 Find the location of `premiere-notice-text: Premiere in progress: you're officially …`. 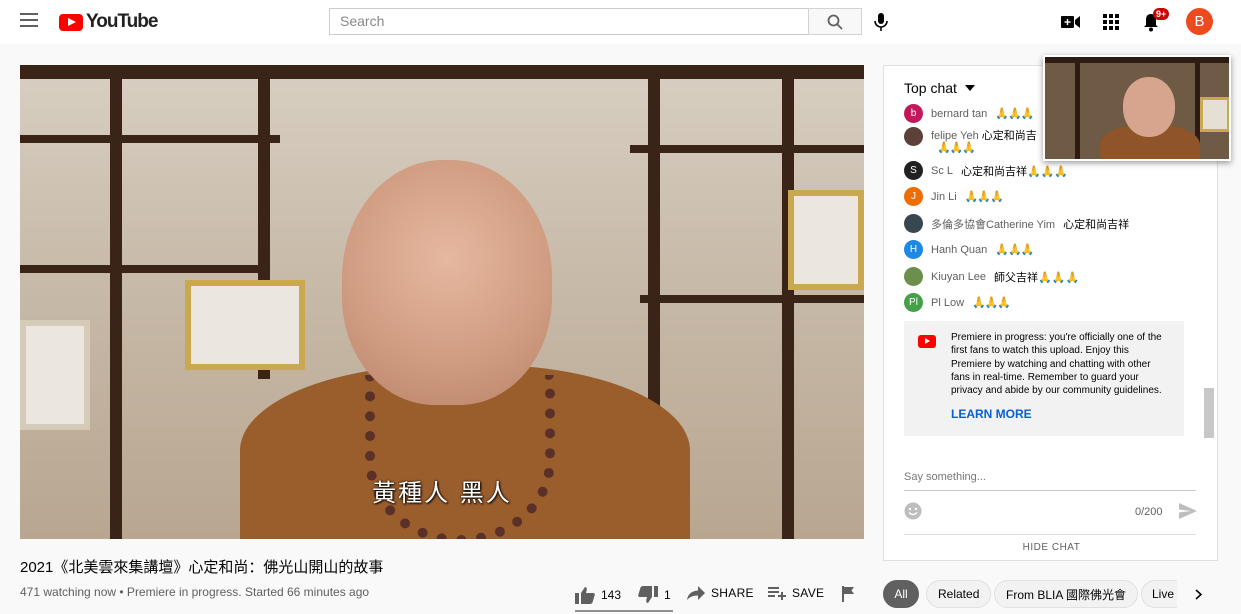

premiere-notice-text: Premiere in progress: you're officially … is located at coordinates (1056, 364).